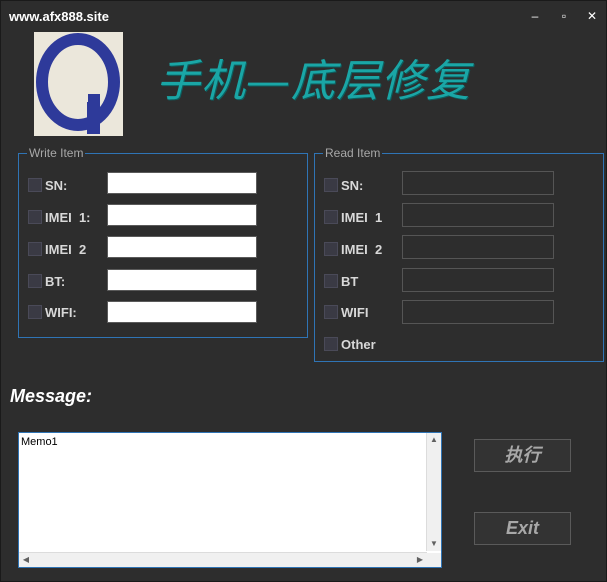  I want to click on execute-button: 执行, so click(522, 455).